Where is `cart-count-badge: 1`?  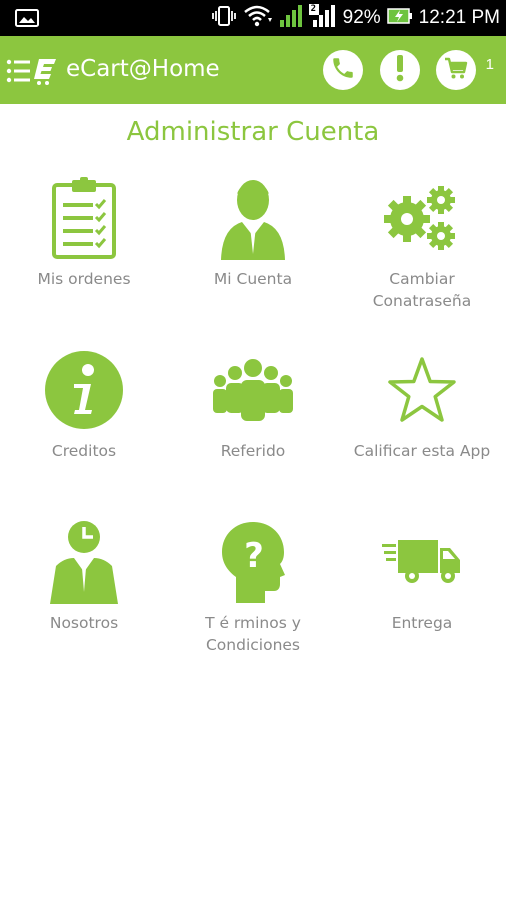 cart-count-badge: 1 is located at coordinates (489, 64).